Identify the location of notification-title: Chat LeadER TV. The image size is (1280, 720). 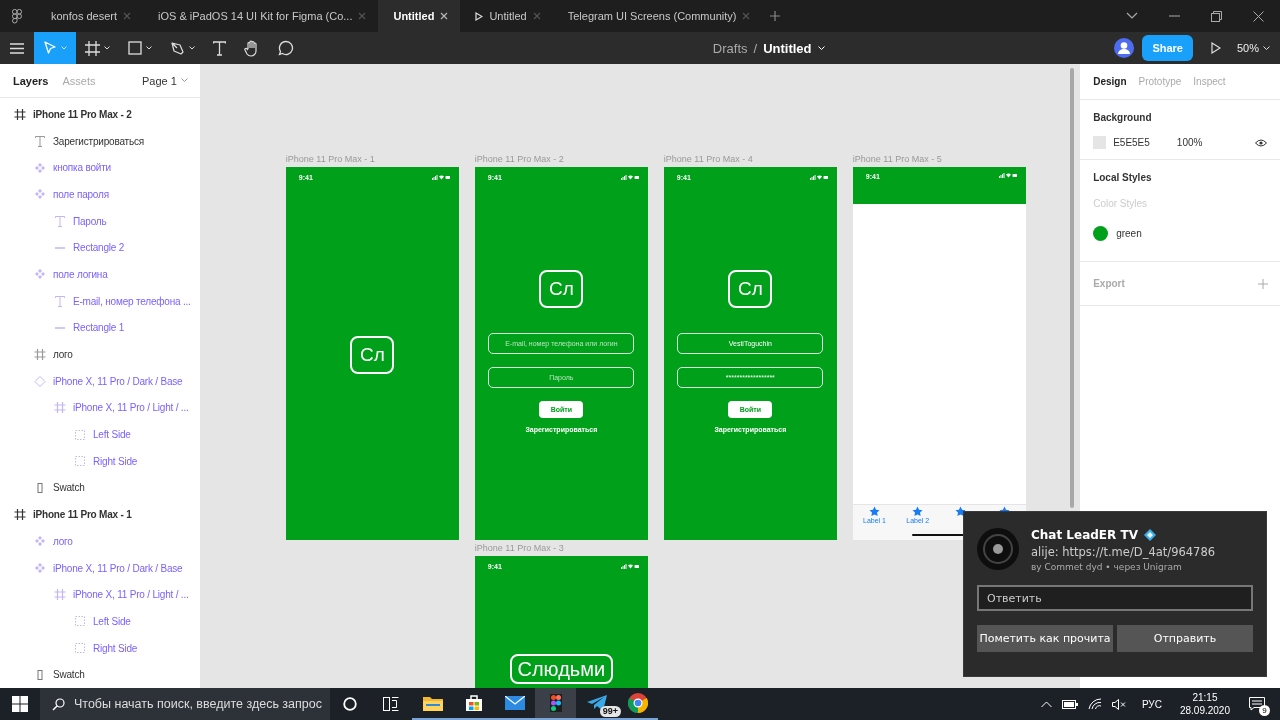
(1084, 535).